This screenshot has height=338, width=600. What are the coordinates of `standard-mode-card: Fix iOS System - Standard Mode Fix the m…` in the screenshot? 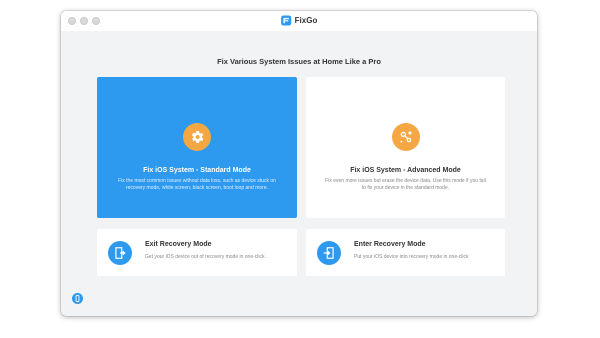 It's located at (197, 147).